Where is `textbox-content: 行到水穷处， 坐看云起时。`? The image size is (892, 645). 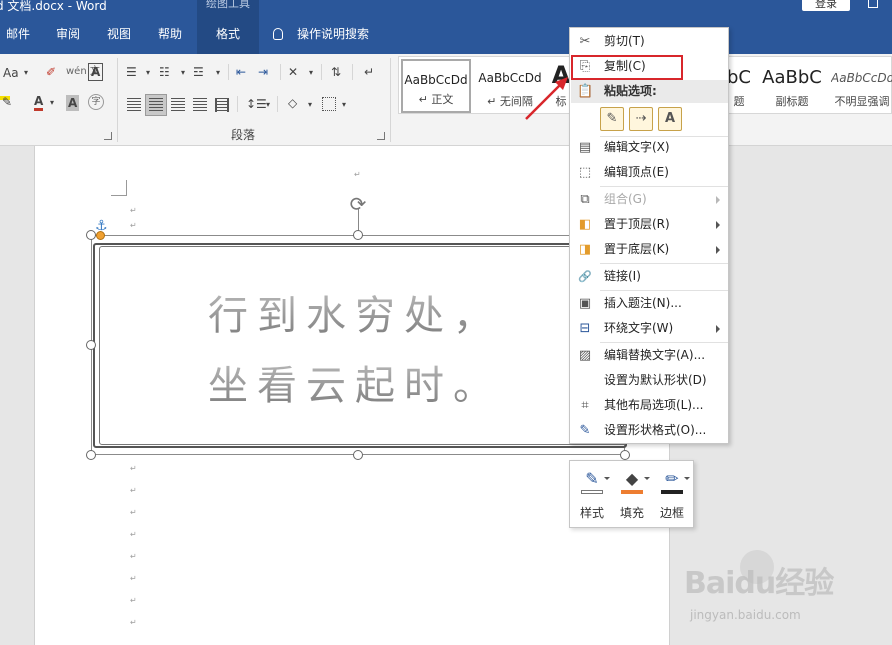
textbox-content: 行到水穷处， 坐看云起时。 is located at coordinates (418, 351).